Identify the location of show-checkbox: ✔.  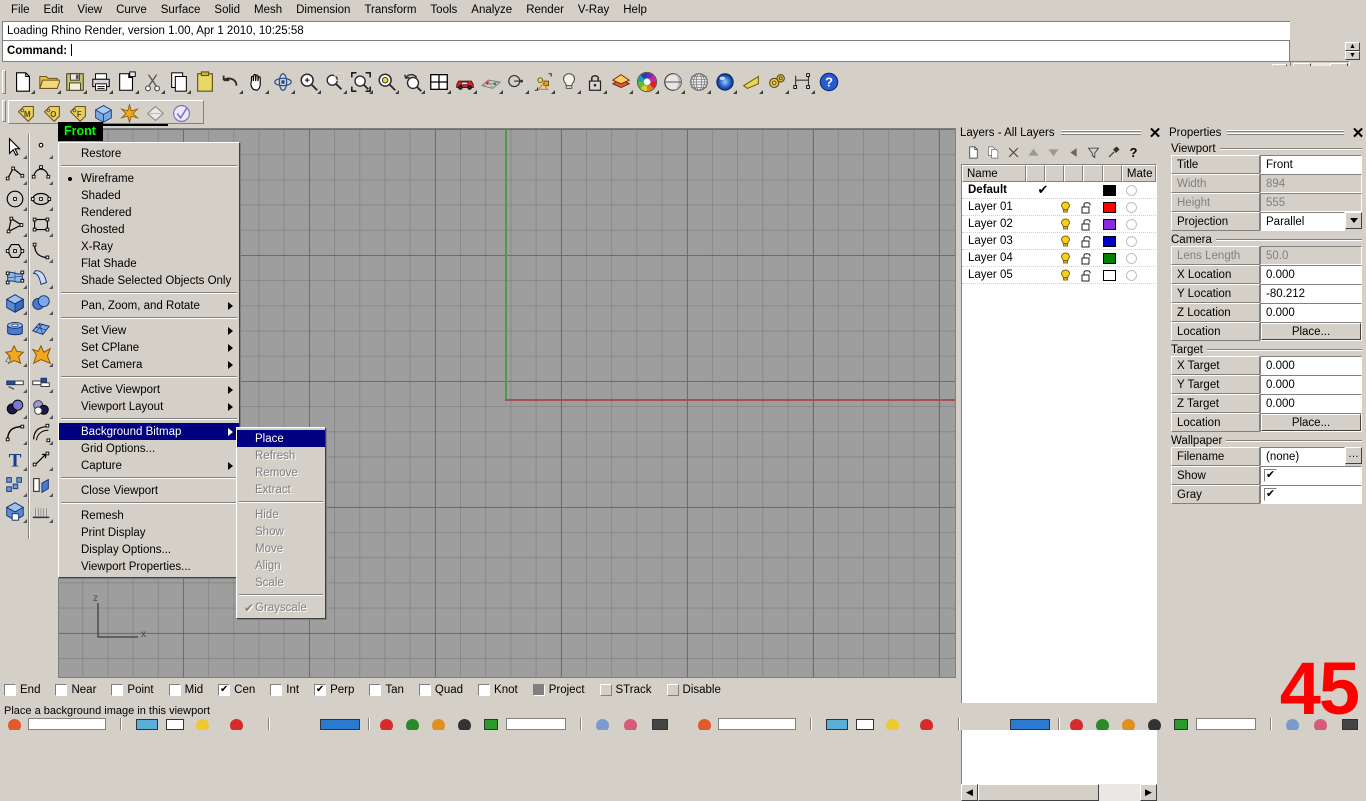
(1270, 475).